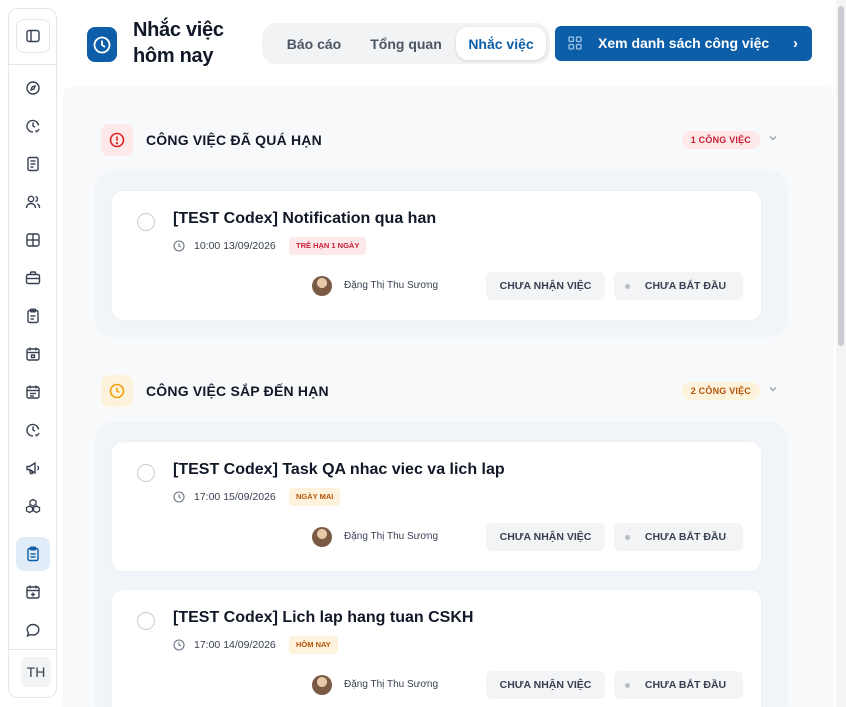 This screenshot has width=846, height=707. I want to click on calendar-icon, so click(33, 354).